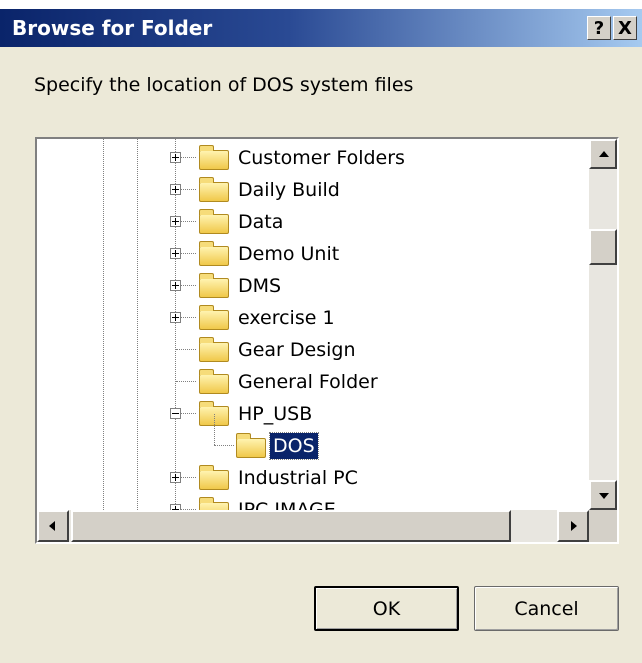 Image resolution: width=642 pixels, height=663 pixels. What do you see at coordinates (286, 318) in the screenshot?
I see `tree-item-label: exercise 1` at bounding box center [286, 318].